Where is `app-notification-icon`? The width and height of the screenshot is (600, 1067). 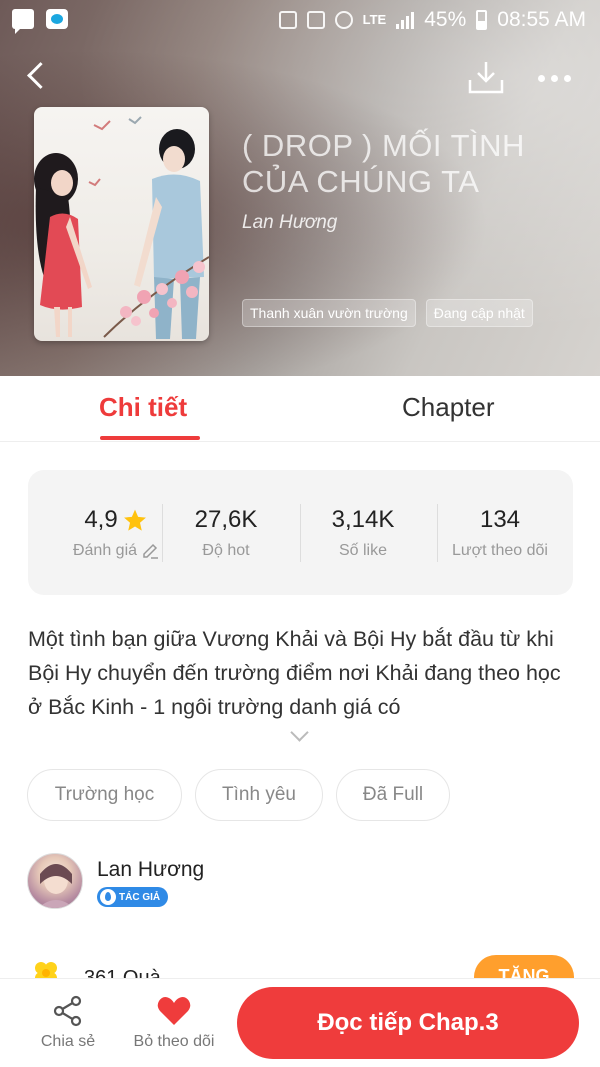 app-notification-icon is located at coordinates (57, 19).